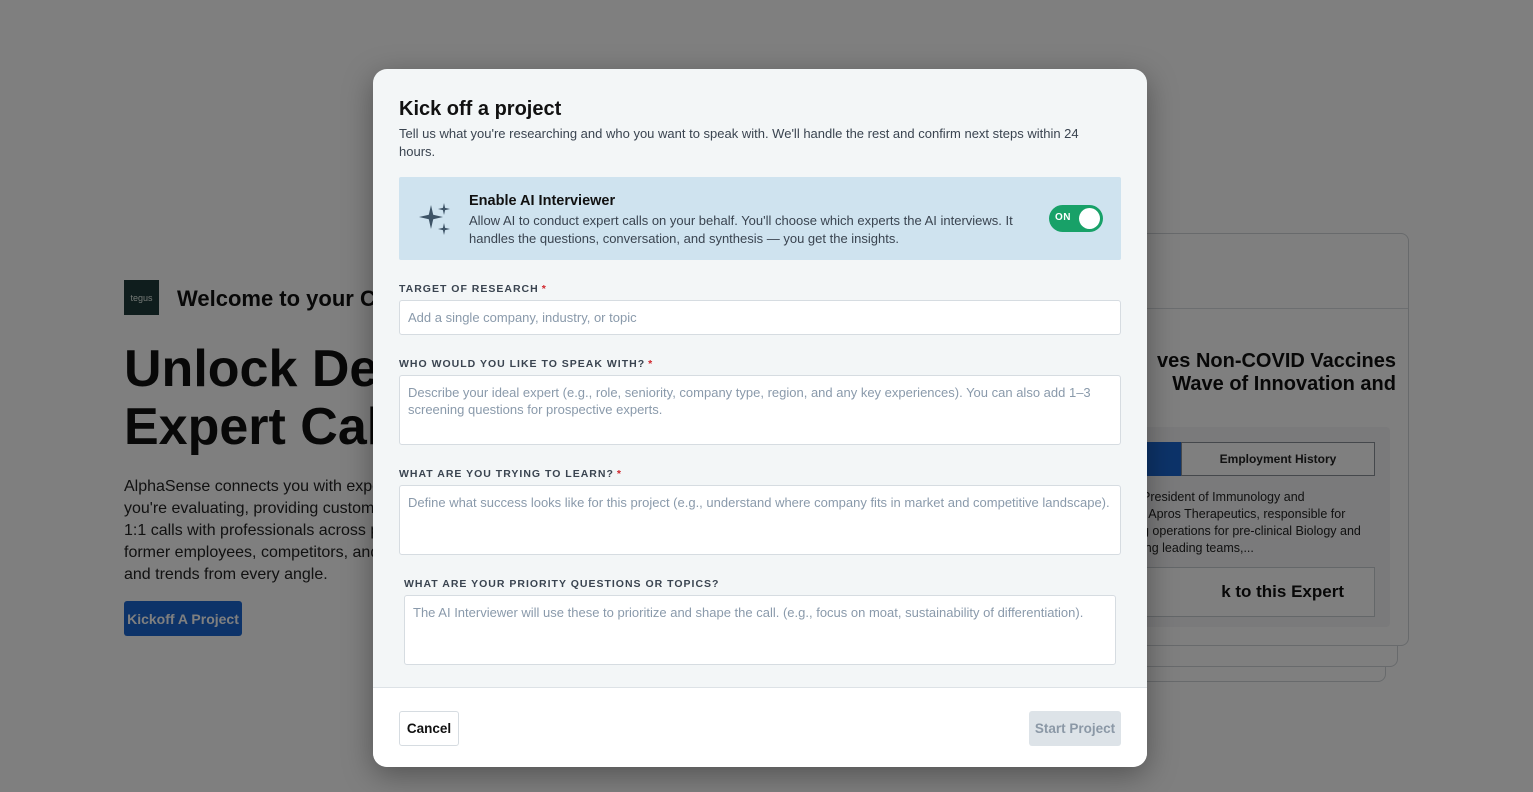  Describe the element at coordinates (429, 728) in the screenshot. I see `cancel-button: Cancel` at that location.